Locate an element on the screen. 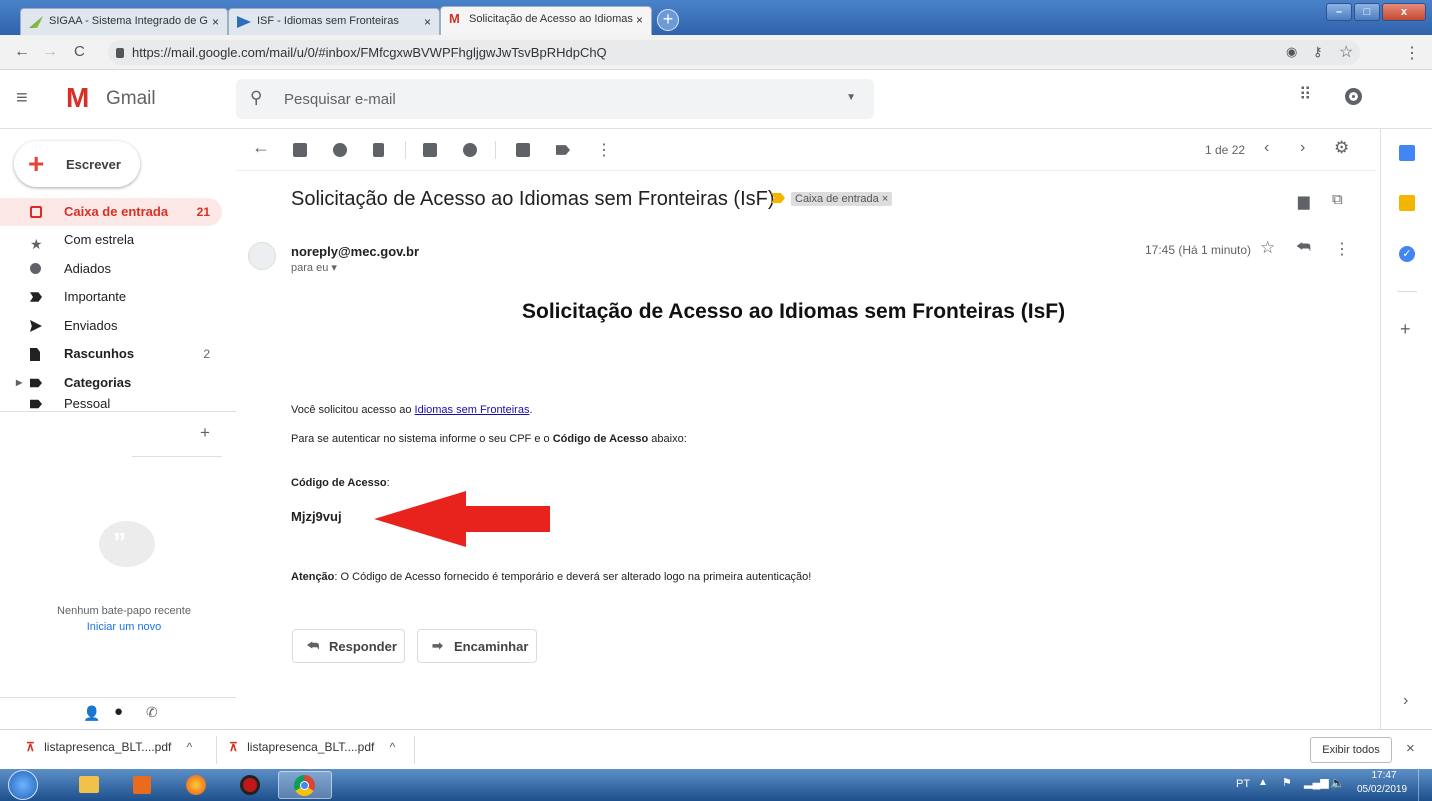 The height and width of the screenshot is (801, 1432). add-hangout-icon: + is located at coordinates (205, 433).